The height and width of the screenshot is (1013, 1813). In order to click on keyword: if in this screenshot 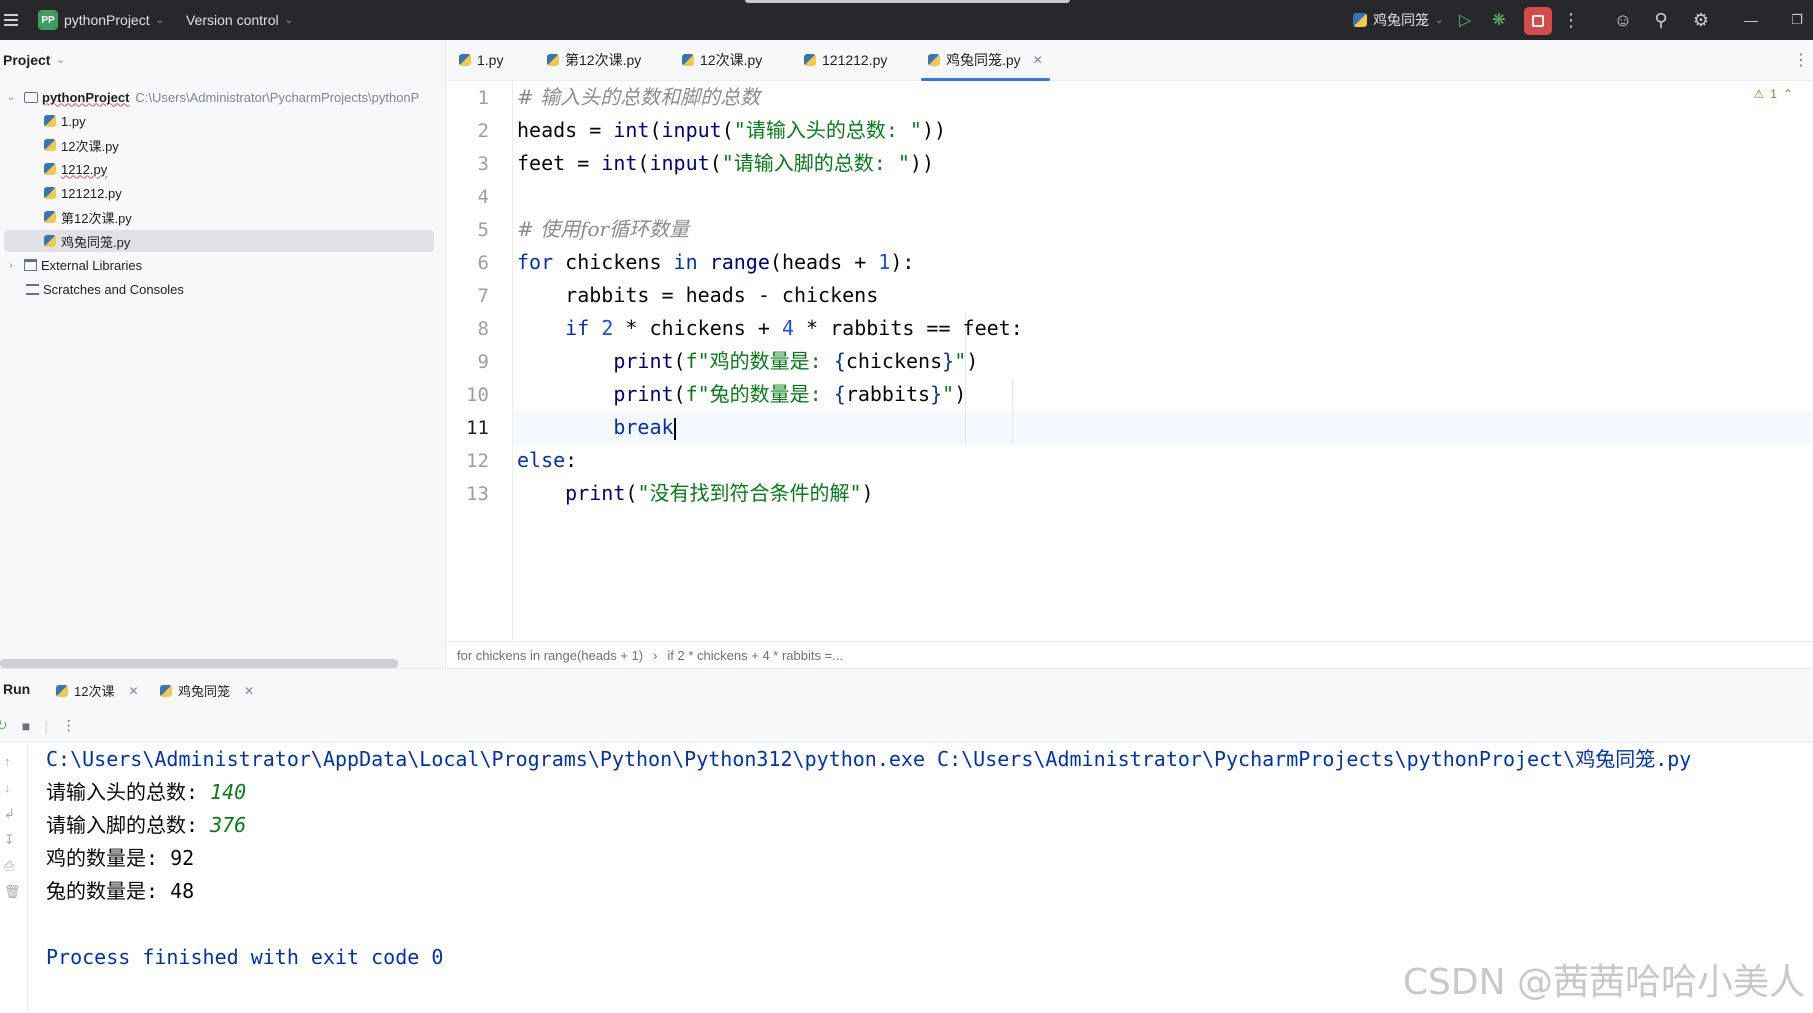, I will do `click(577, 328)`.